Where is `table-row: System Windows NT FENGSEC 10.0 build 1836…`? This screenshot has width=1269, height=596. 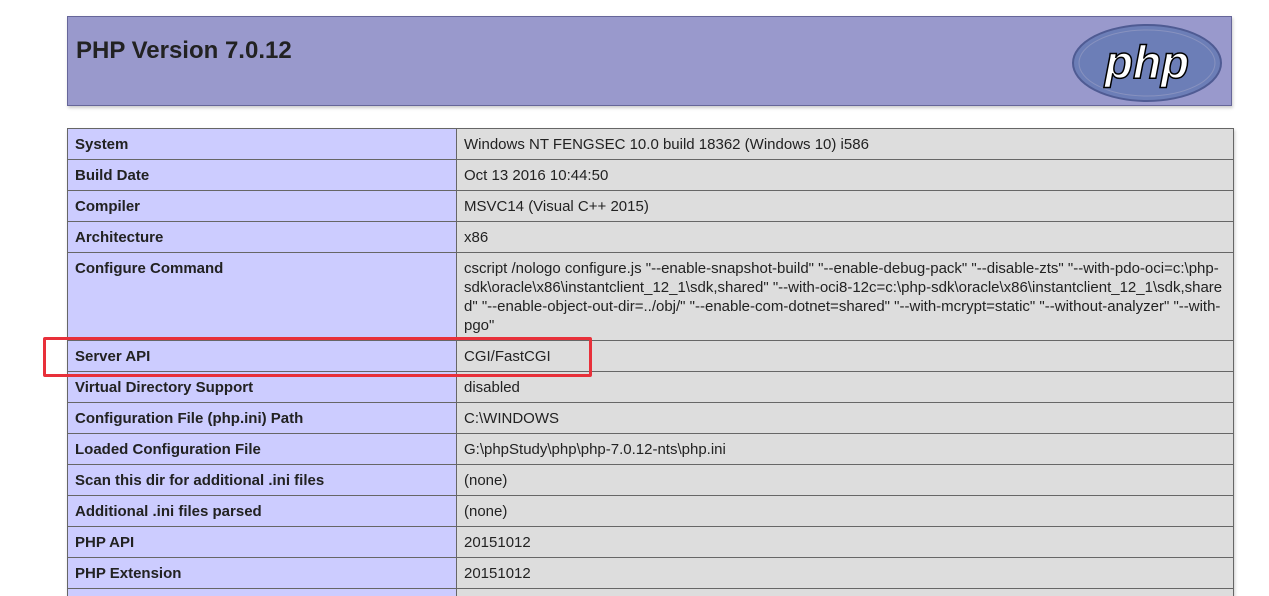 table-row: System Windows NT FENGSEC 10.0 build 1836… is located at coordinates (650, 144).